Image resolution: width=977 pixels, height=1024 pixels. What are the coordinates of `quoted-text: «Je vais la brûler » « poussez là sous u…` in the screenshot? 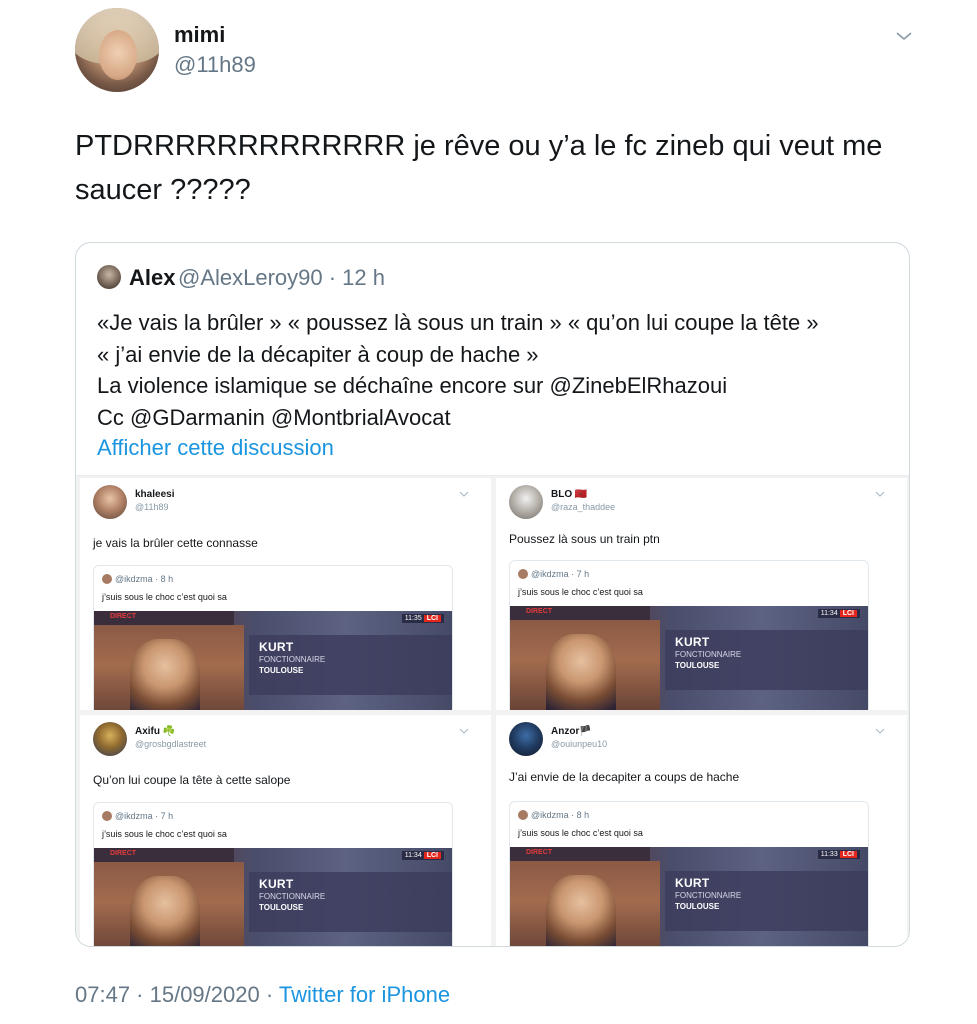 It's located at (497, 370).